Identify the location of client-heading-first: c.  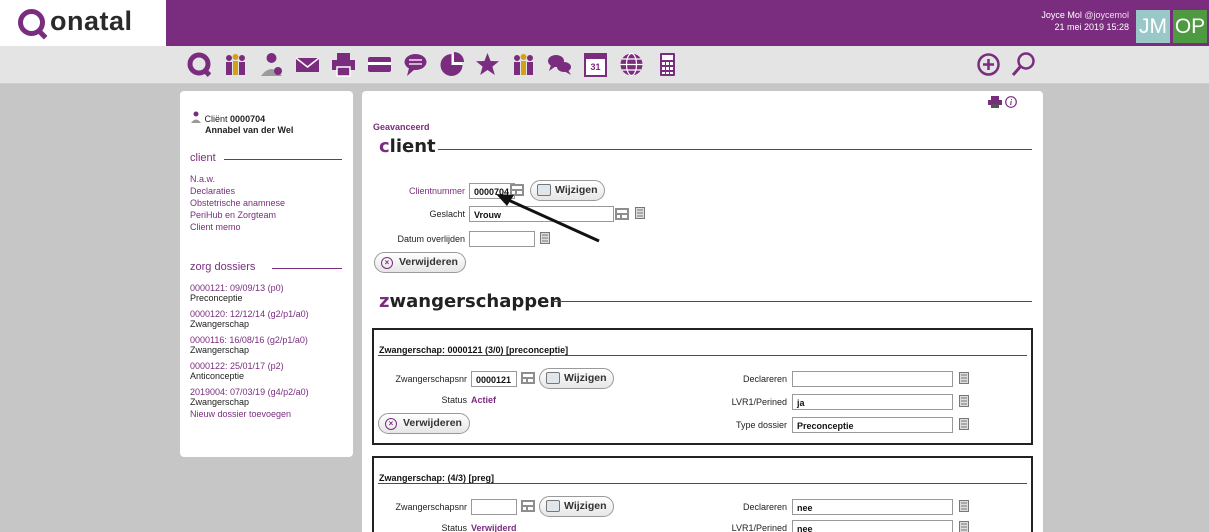
(384, 146).